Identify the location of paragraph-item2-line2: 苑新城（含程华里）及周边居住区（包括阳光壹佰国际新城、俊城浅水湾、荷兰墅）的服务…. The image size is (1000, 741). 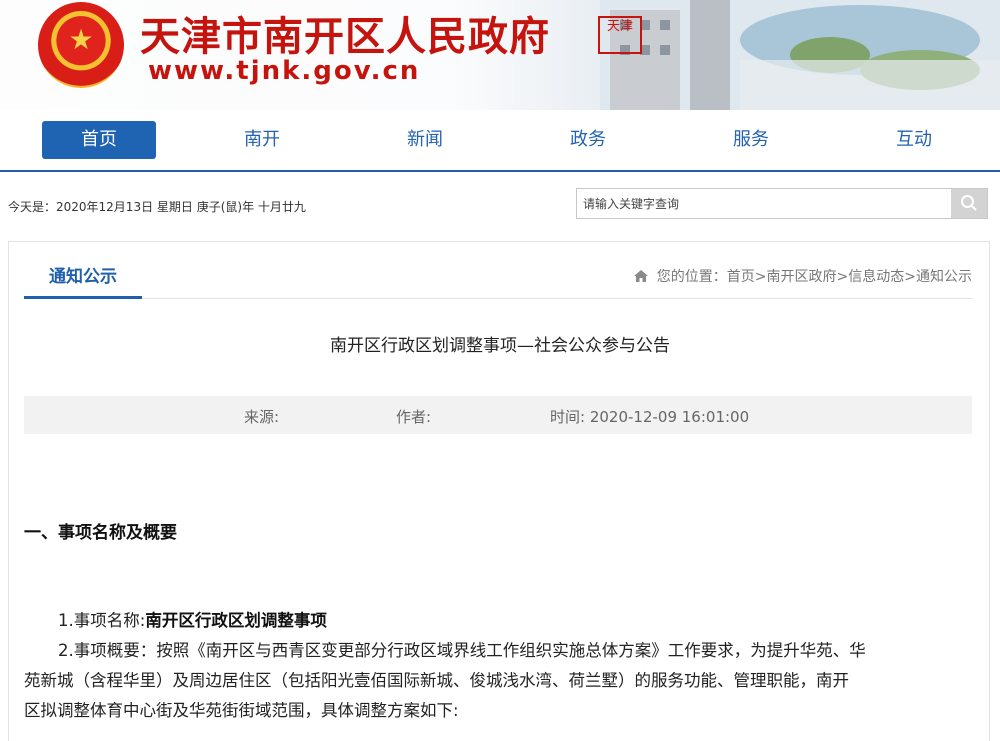
(436, 680).